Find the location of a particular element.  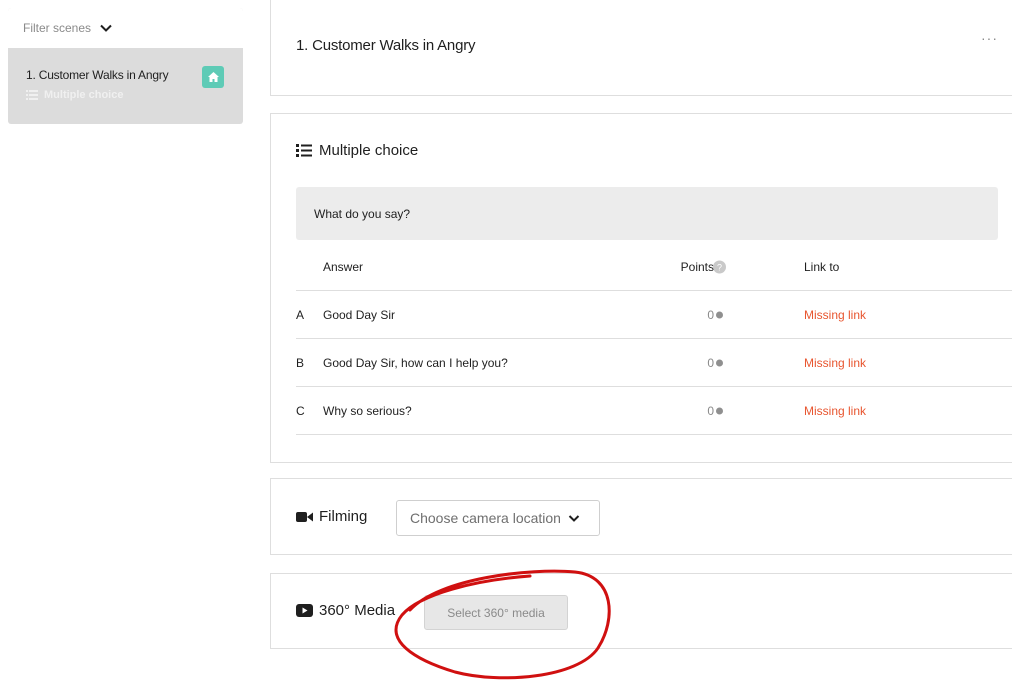

answers-table-header: Answer Points ? Link to is located at coordinates (654, 267).